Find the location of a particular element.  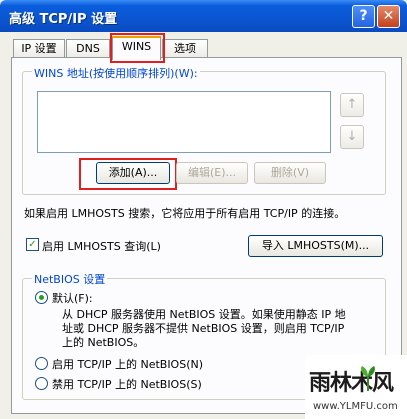

wins-group-title: WINS 地址(按使用顺序排列)(W): is located at coordinates (116, 73).